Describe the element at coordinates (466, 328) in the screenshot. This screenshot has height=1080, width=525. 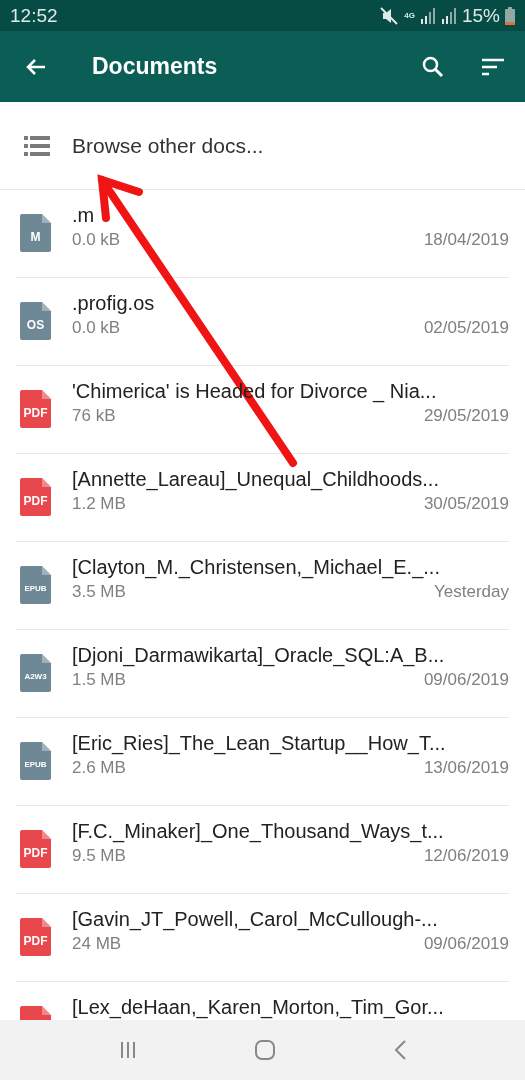
I see `file-date: 02/05/2019` at that location.